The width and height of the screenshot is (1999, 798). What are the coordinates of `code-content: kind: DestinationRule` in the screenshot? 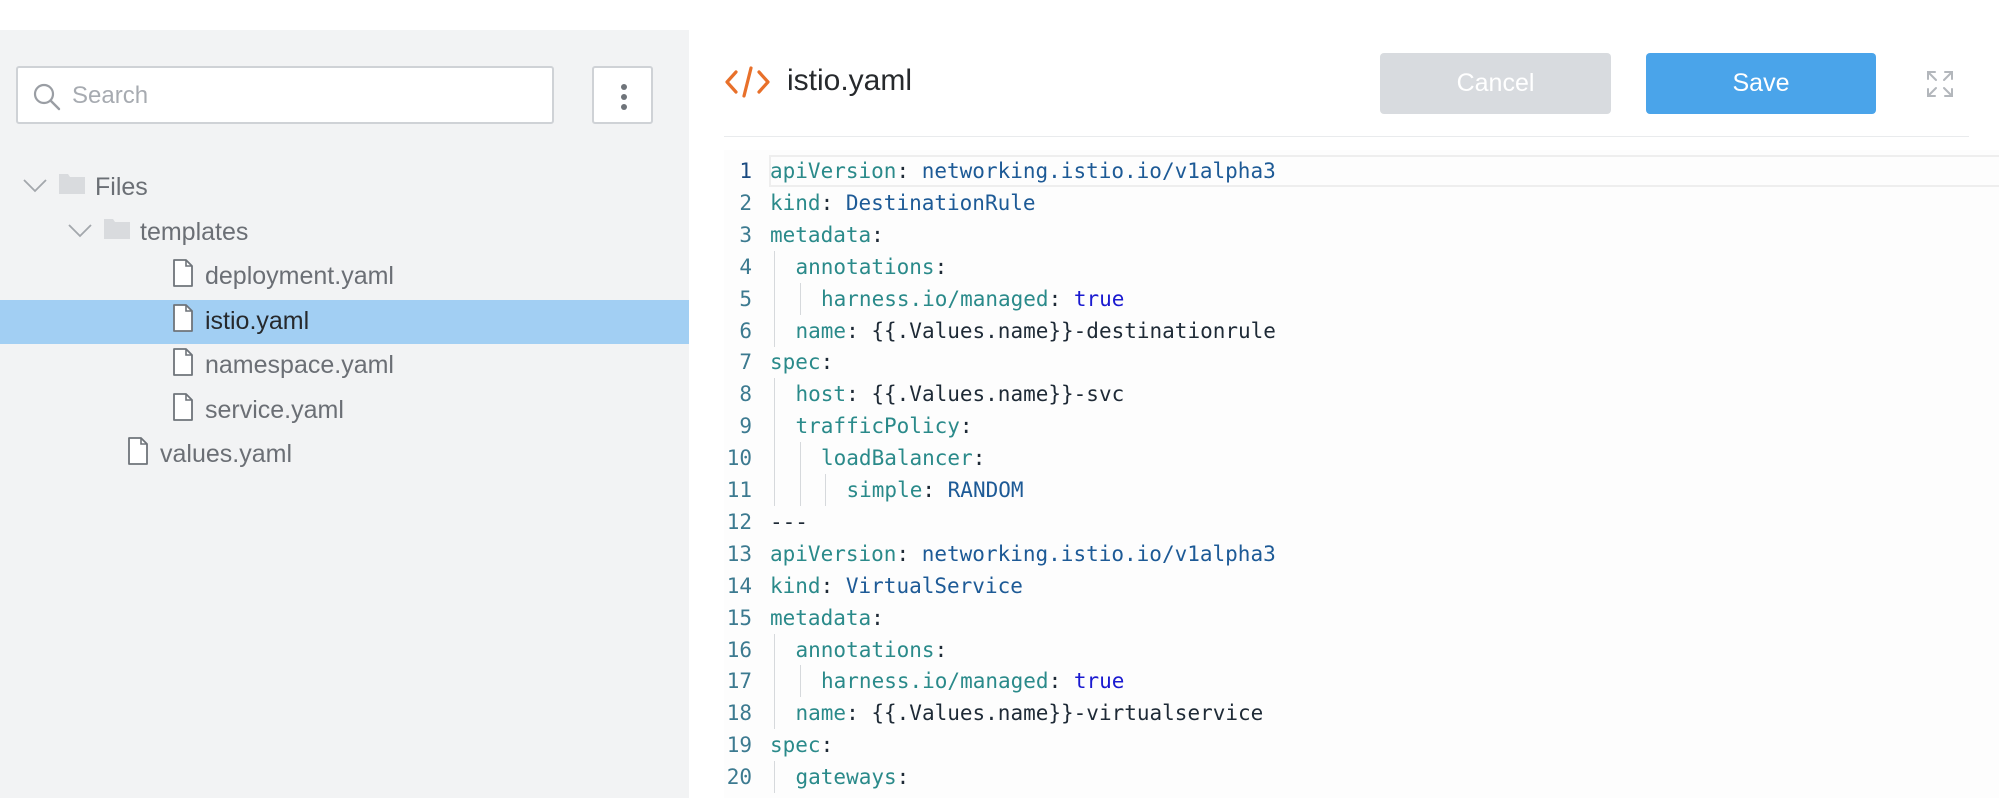 It's located at (903, 202).